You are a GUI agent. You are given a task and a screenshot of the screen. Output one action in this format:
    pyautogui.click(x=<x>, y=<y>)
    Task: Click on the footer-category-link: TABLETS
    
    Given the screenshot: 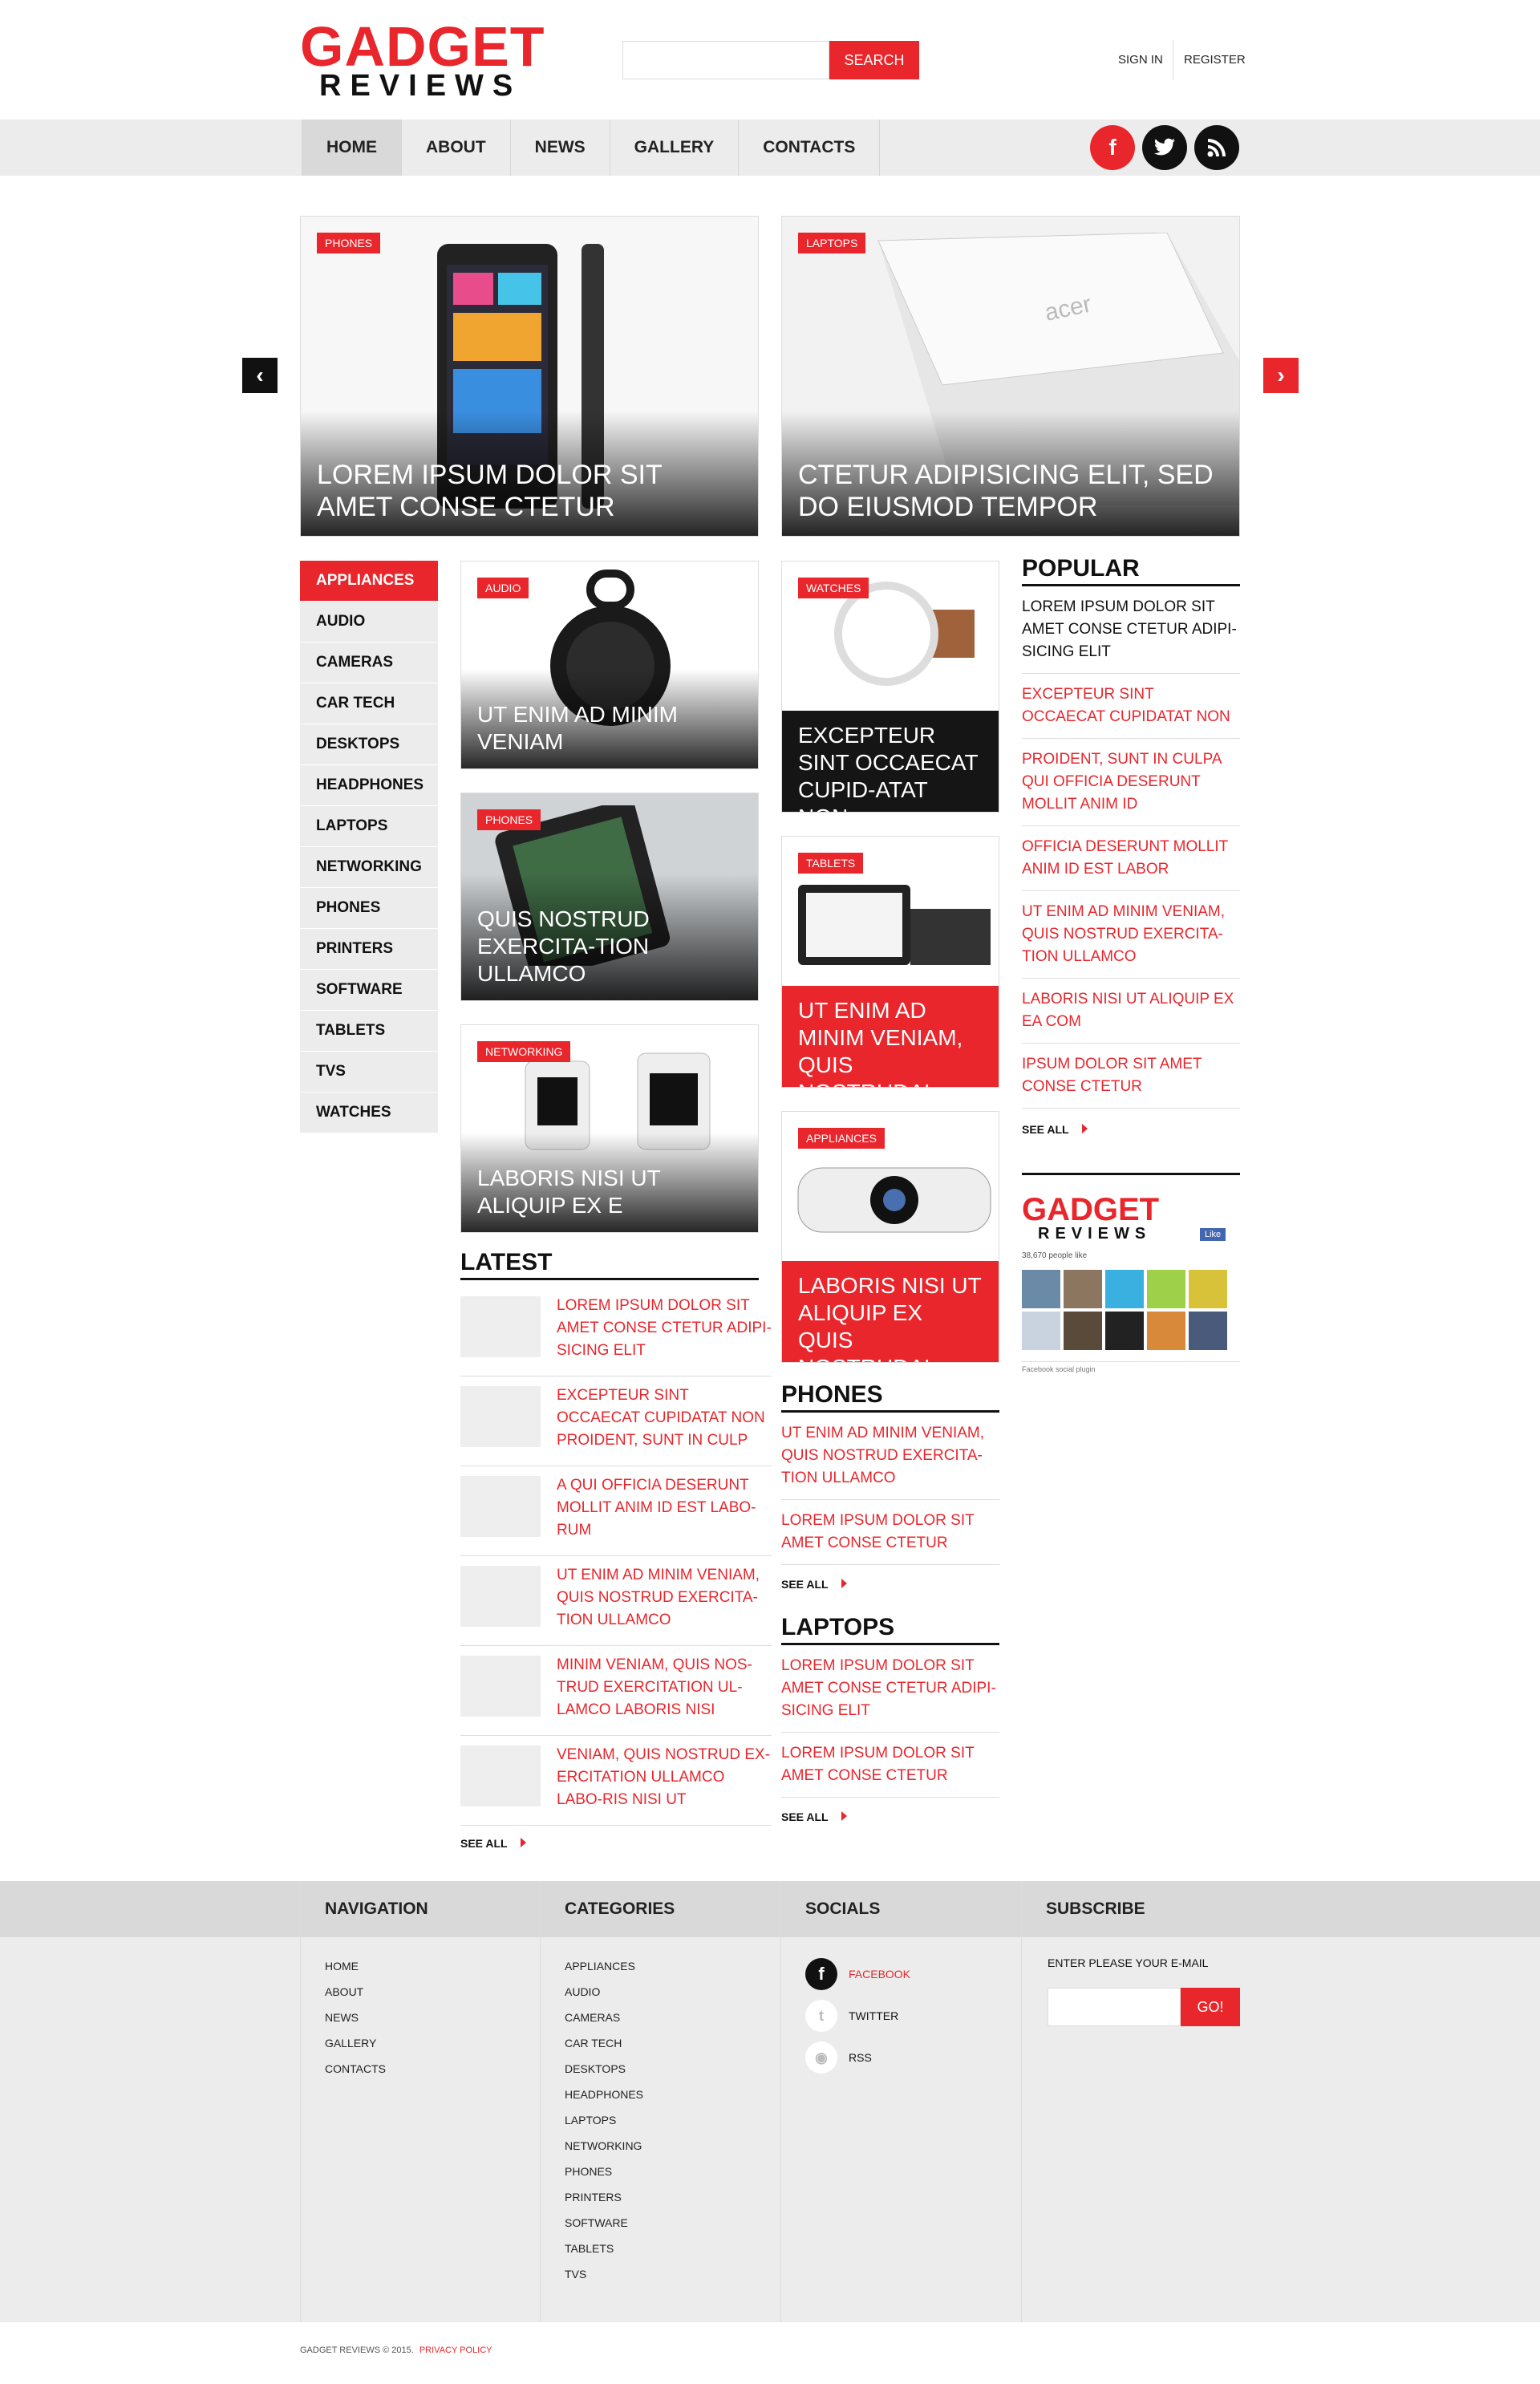 What is the action you would take?
    pyautogui.click(x=672, y=2248)
    